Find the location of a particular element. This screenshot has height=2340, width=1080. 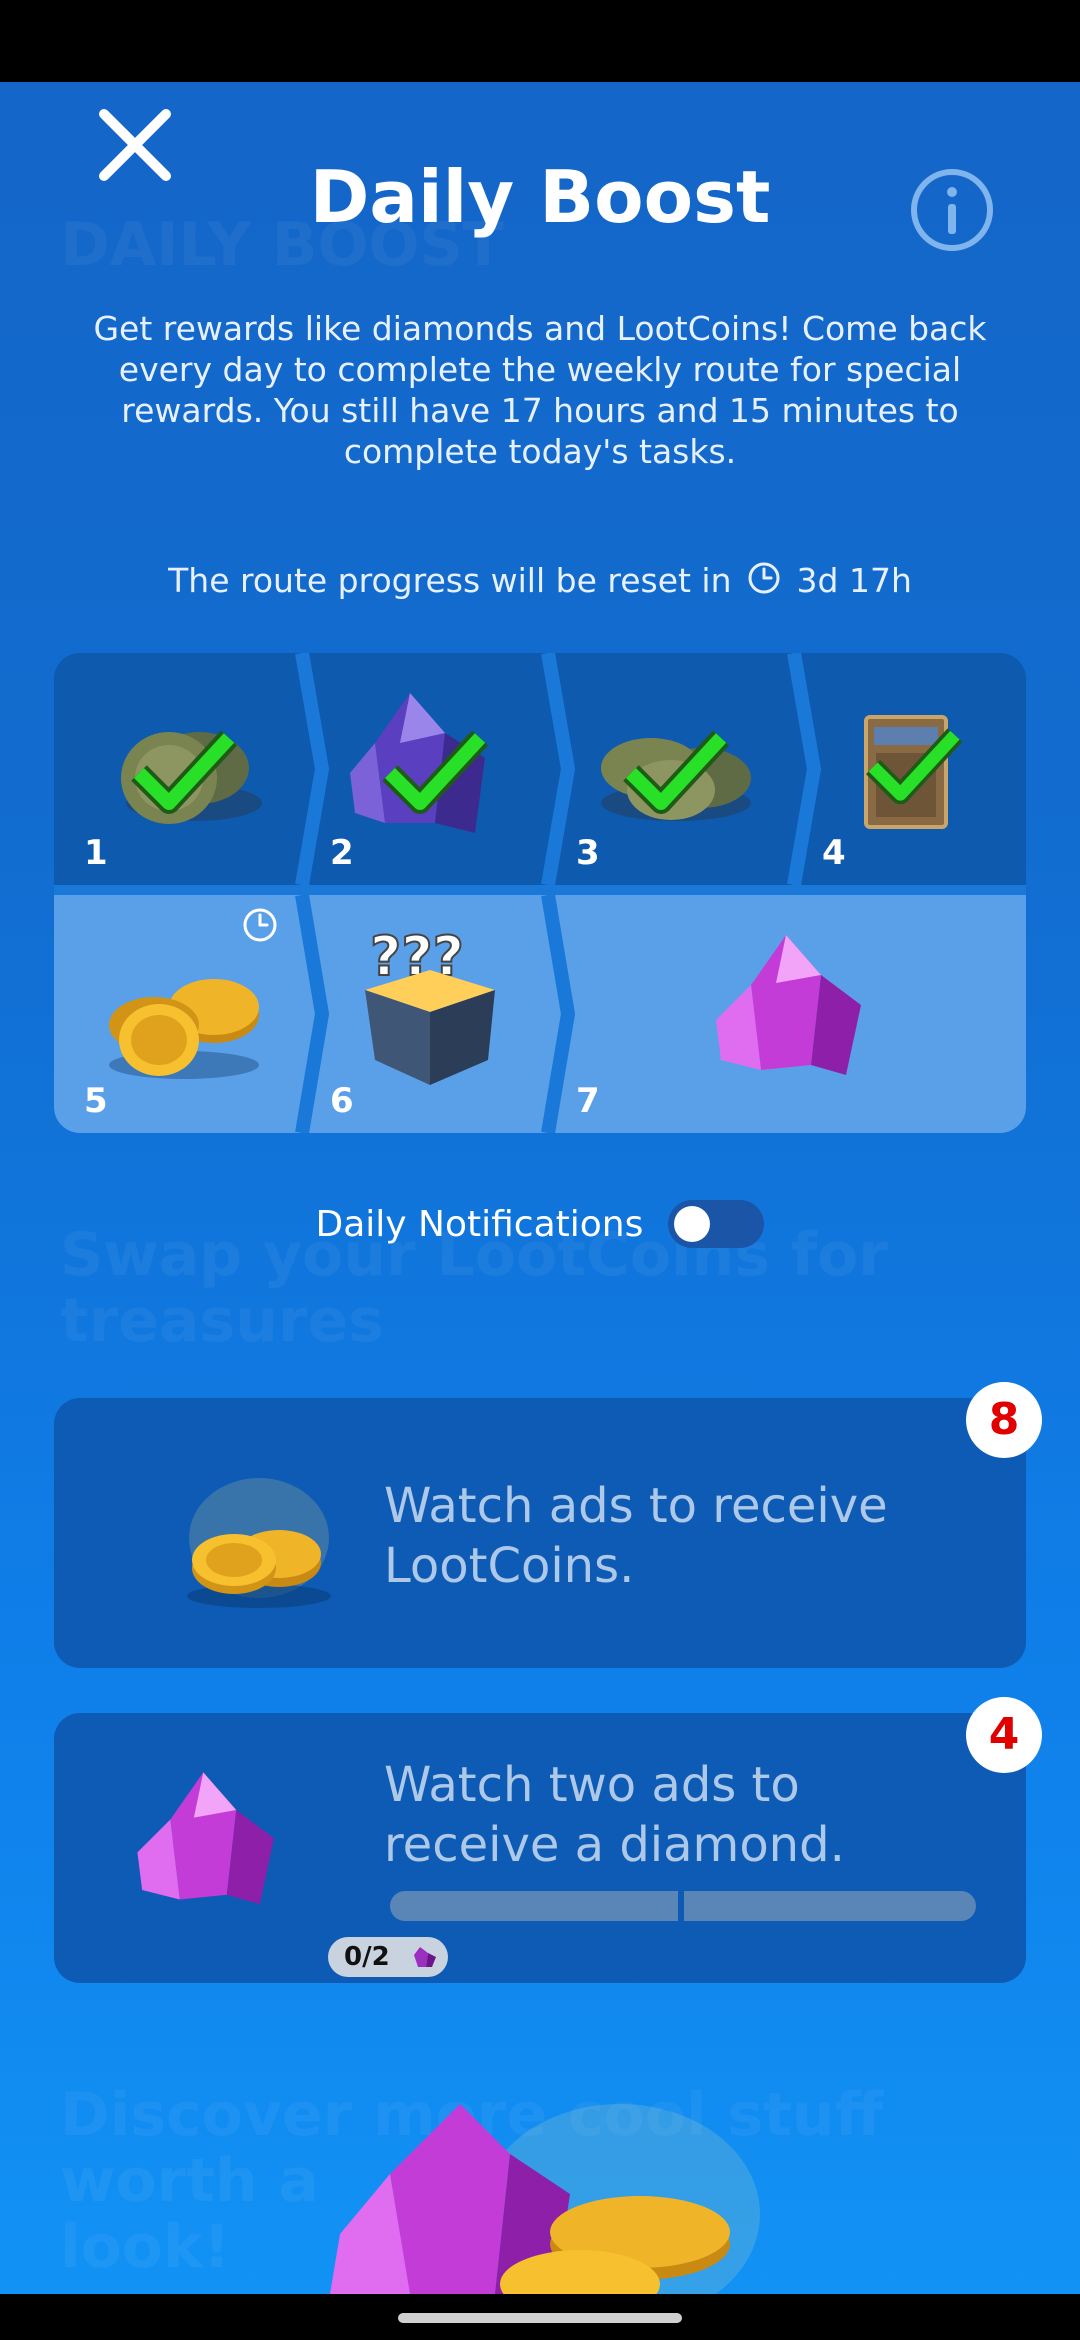

day-number: 3 is located at coordinates (588, 853).